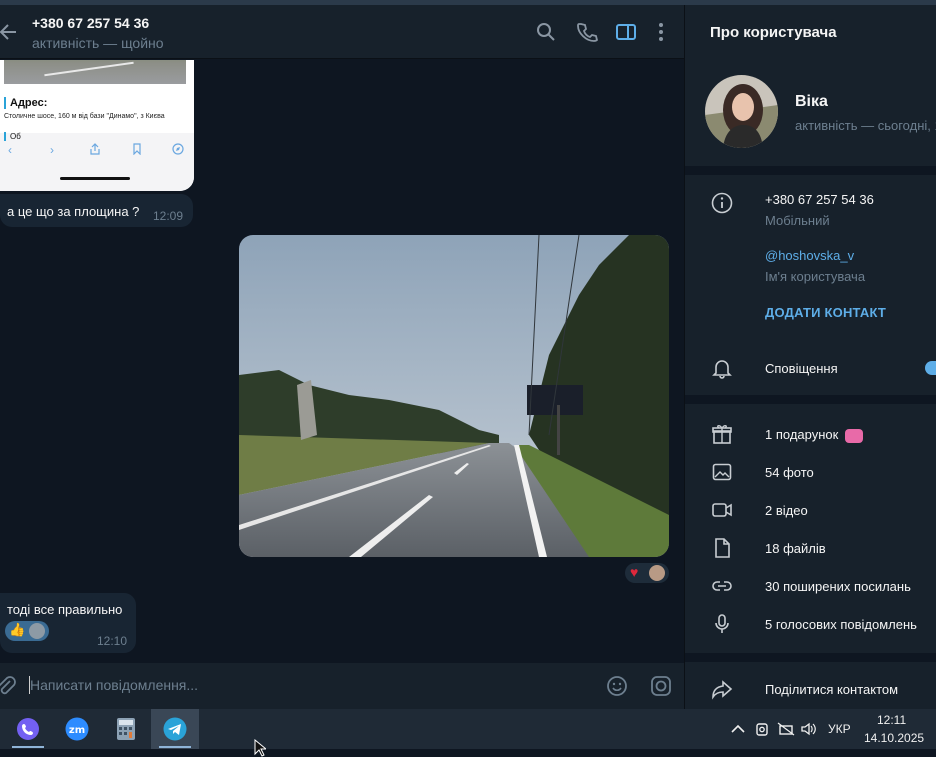 The width and height of the screenshot is (936, 757). I want to click on media-voice: 5 голосових повідомлень, so click(841, 624).